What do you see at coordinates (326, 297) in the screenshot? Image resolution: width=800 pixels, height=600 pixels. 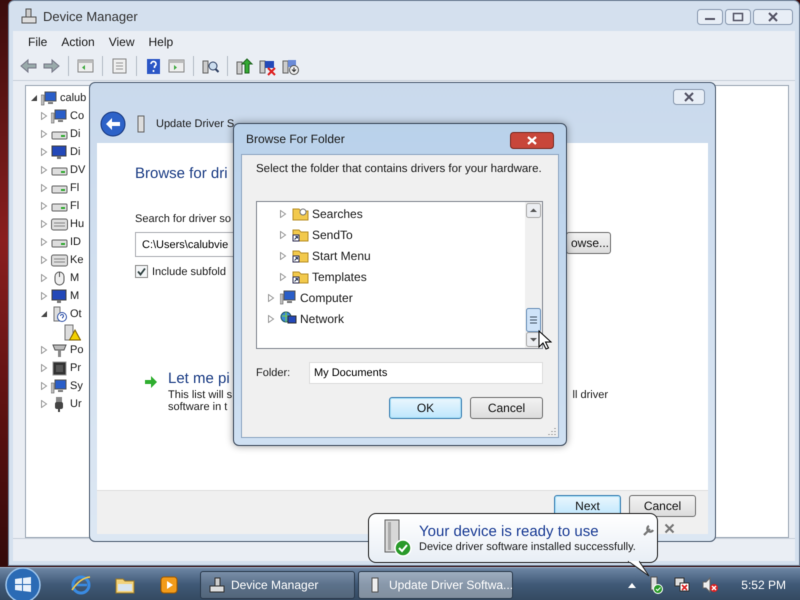 I see `tree-item: Computer` at bounding box center [326, 297].